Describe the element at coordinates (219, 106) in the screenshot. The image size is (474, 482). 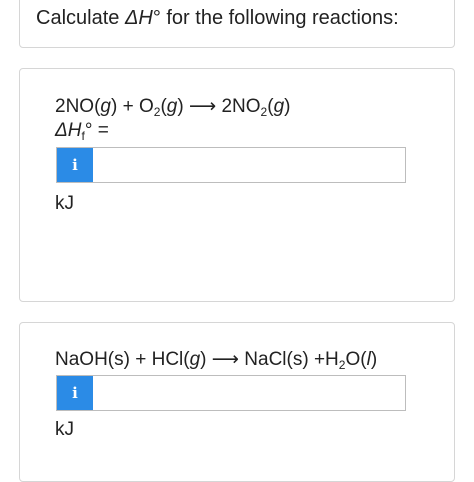
I see `reaction-part: ) ⟶ 2NO` at that location.